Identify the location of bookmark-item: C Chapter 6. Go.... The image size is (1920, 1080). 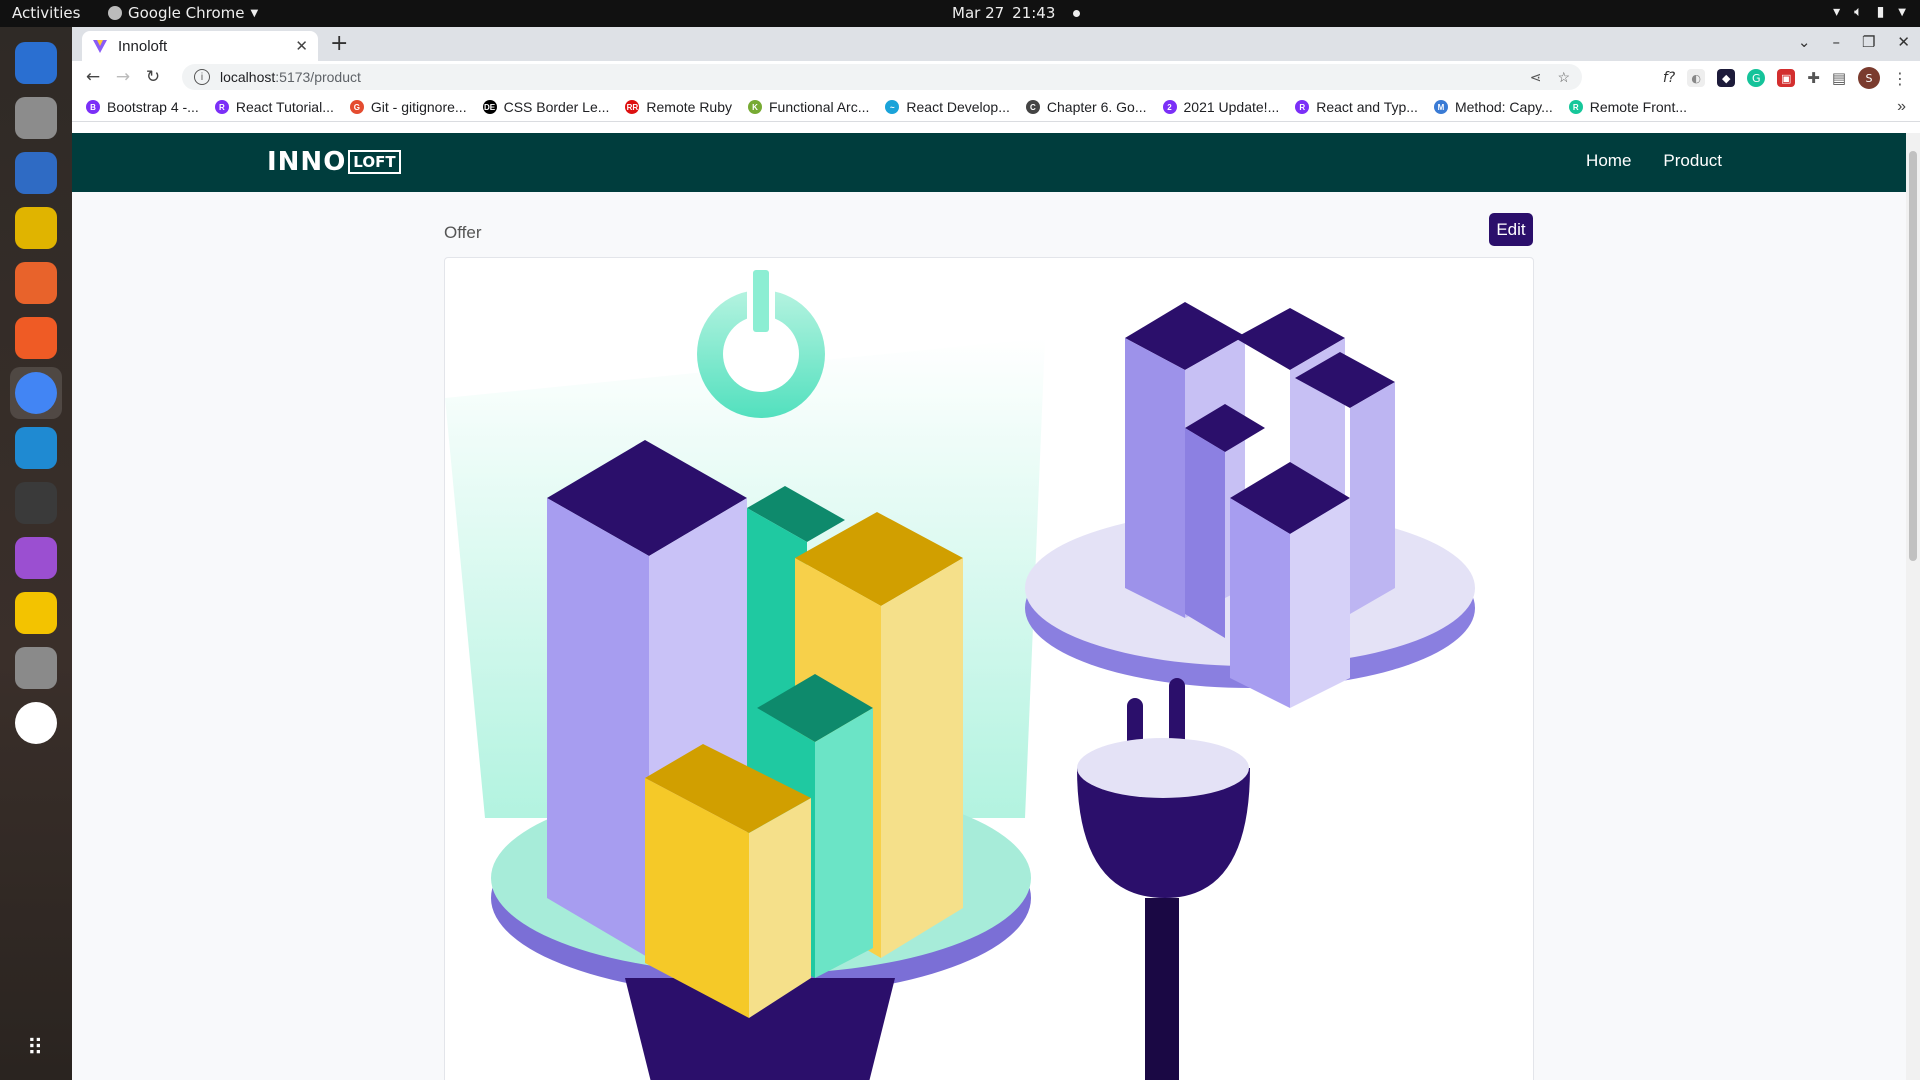
(1086, 107).